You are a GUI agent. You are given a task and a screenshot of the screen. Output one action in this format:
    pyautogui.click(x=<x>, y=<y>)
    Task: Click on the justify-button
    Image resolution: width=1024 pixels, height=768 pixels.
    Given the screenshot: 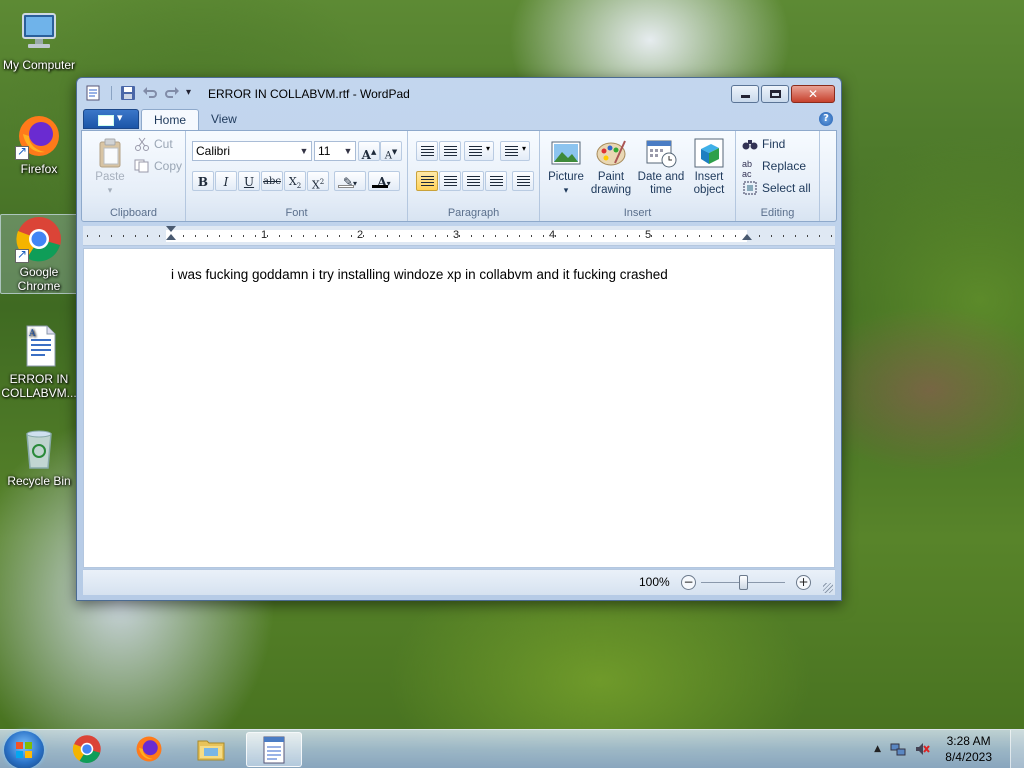 What is the action you would take?
    pyautogui.click(x=496, y=181)
    